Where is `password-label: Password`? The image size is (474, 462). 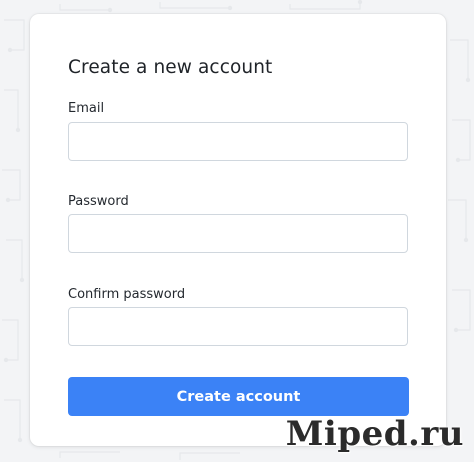
password-label: Password is located at coordinates (98, 201).